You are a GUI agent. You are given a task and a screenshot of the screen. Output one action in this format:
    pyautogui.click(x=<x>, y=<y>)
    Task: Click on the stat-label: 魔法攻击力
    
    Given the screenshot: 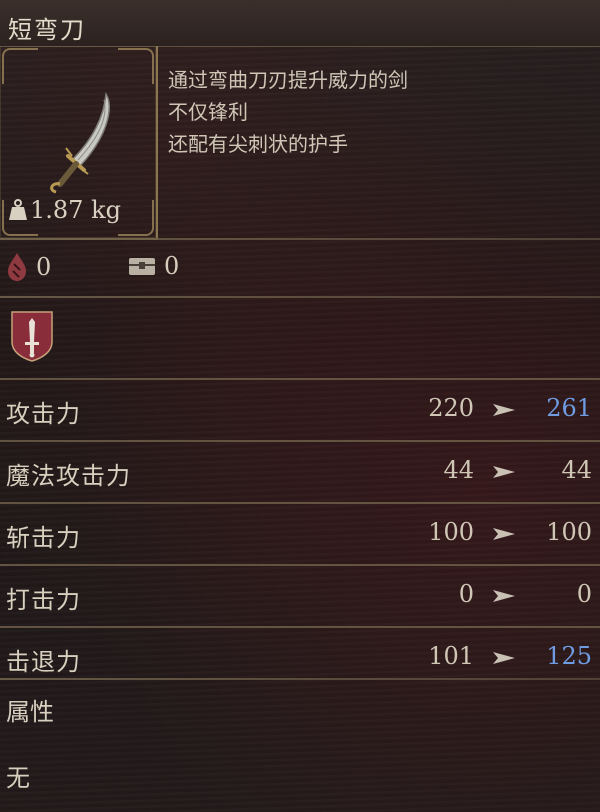 What is the action you would take?
    pyautogui.click(x=68, y=476)
    